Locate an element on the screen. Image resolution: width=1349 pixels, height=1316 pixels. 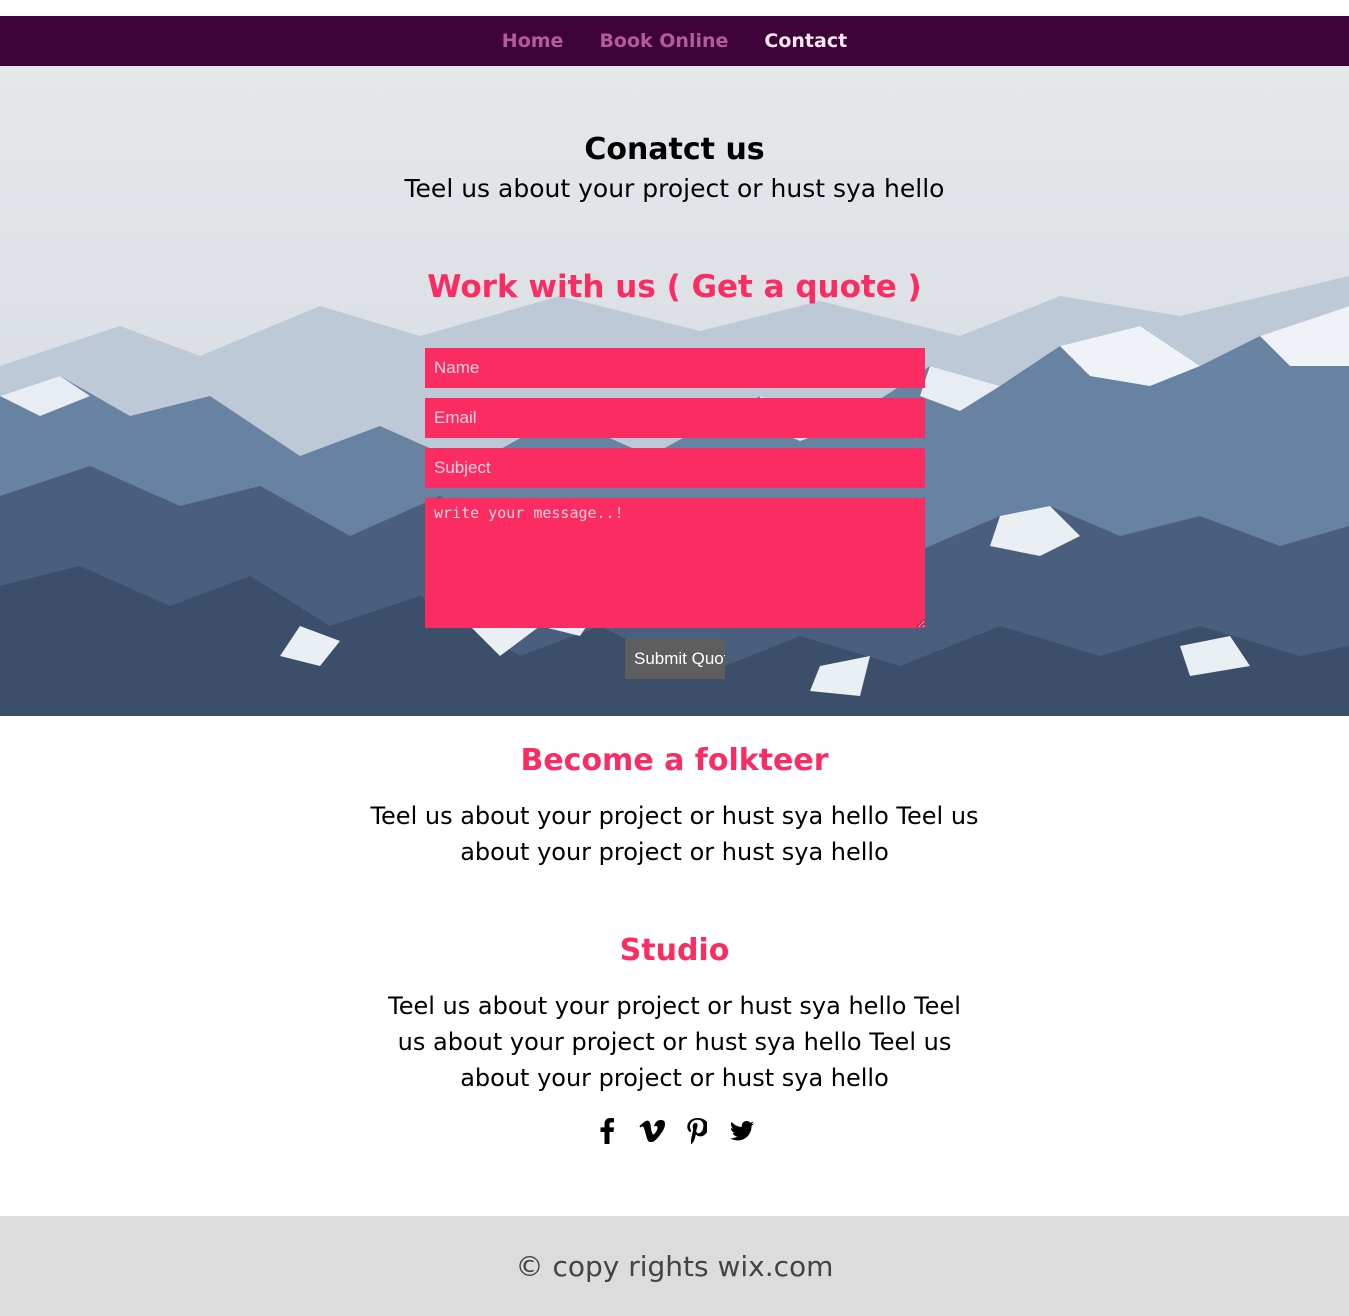
email-input is located at coordinates (675, 418).